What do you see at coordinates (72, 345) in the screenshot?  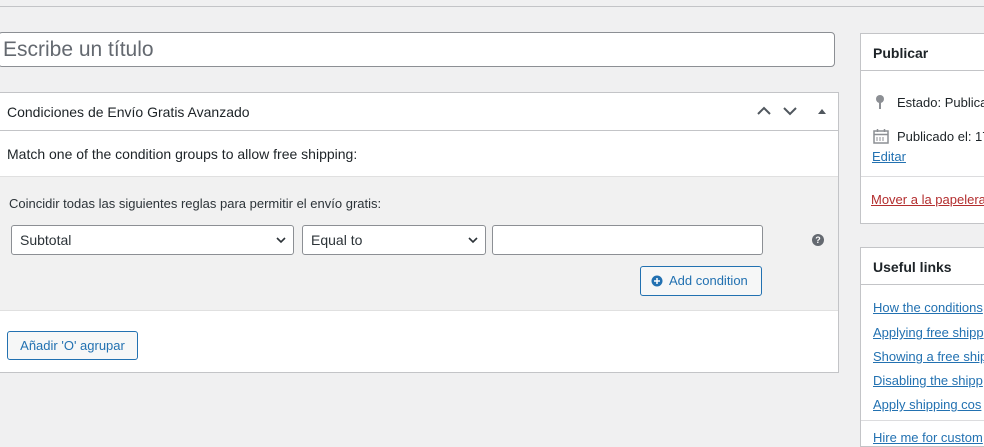 I see `add-or-group-button: Añadir 'O' agrupar` at bounding box center [72, 345].